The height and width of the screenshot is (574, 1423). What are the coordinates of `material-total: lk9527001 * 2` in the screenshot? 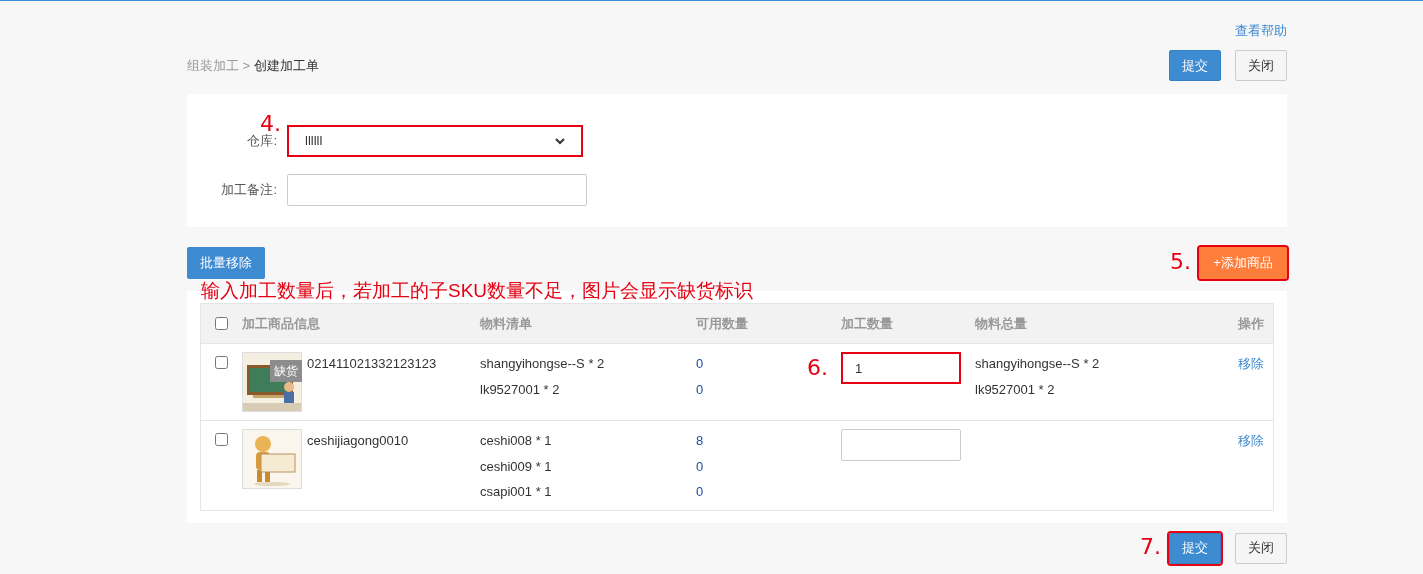 It's located at (1015, 389).